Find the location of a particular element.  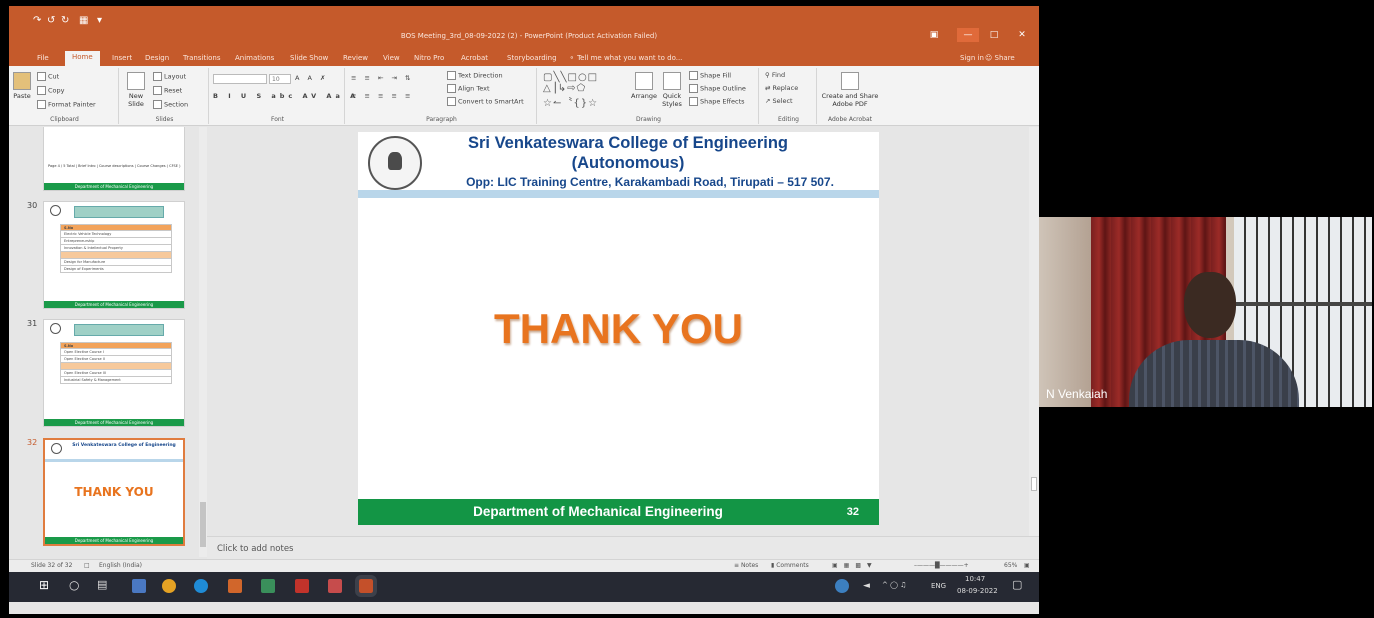

participant-name: N Venkaiah is located at coordinates (1077, 394).